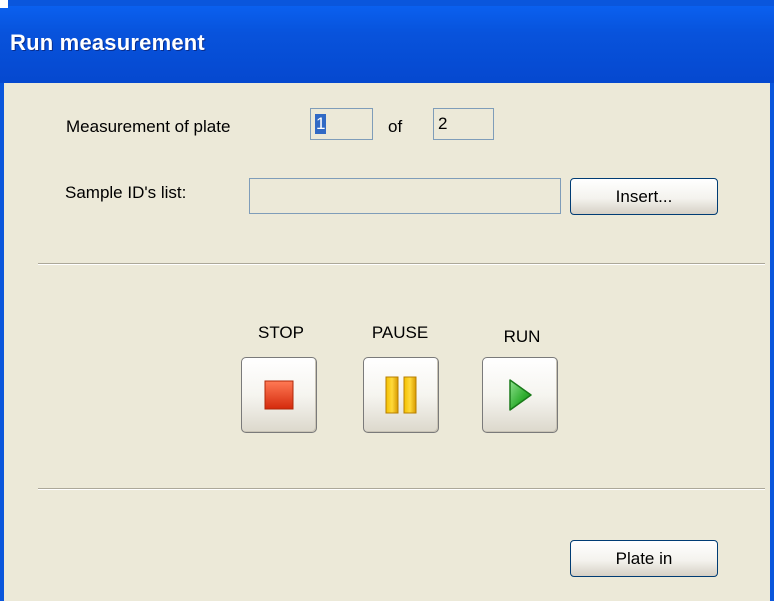  Describe the element at coordinates (401, 489) in the screenshot. I see `separator-bottom` at that location.